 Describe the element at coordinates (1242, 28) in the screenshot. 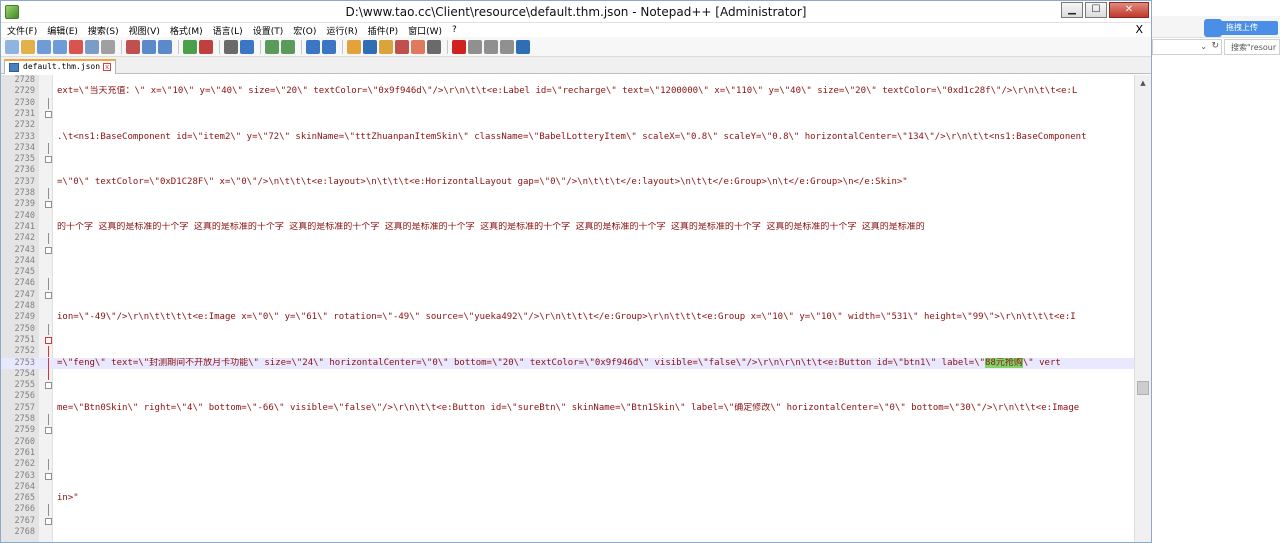

I see `upload-button: 拖拽上传` at that location.